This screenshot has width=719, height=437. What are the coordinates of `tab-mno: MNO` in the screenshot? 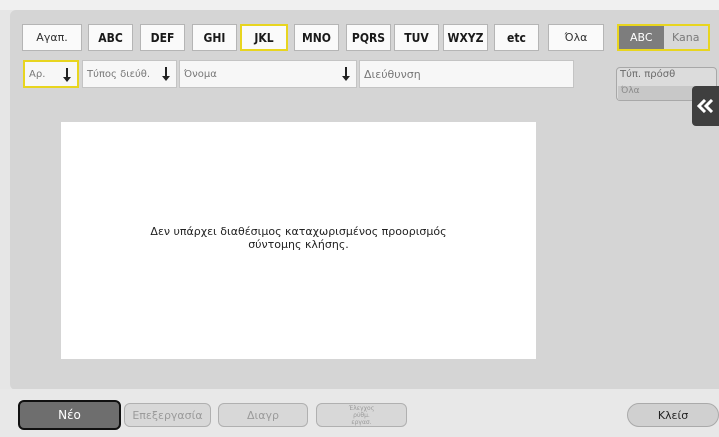 It's located at (316, 37).